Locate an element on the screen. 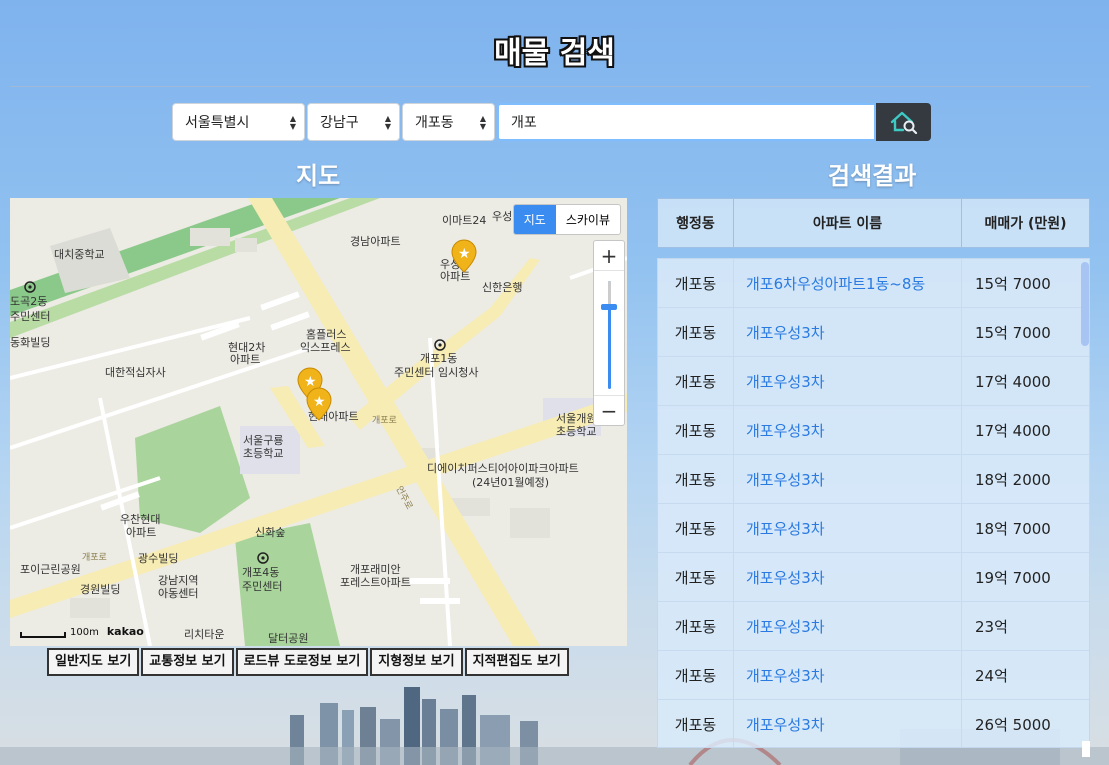  table-row: 개포동 개포우성3차 18억 7000 is located at coordinates (873, 528).